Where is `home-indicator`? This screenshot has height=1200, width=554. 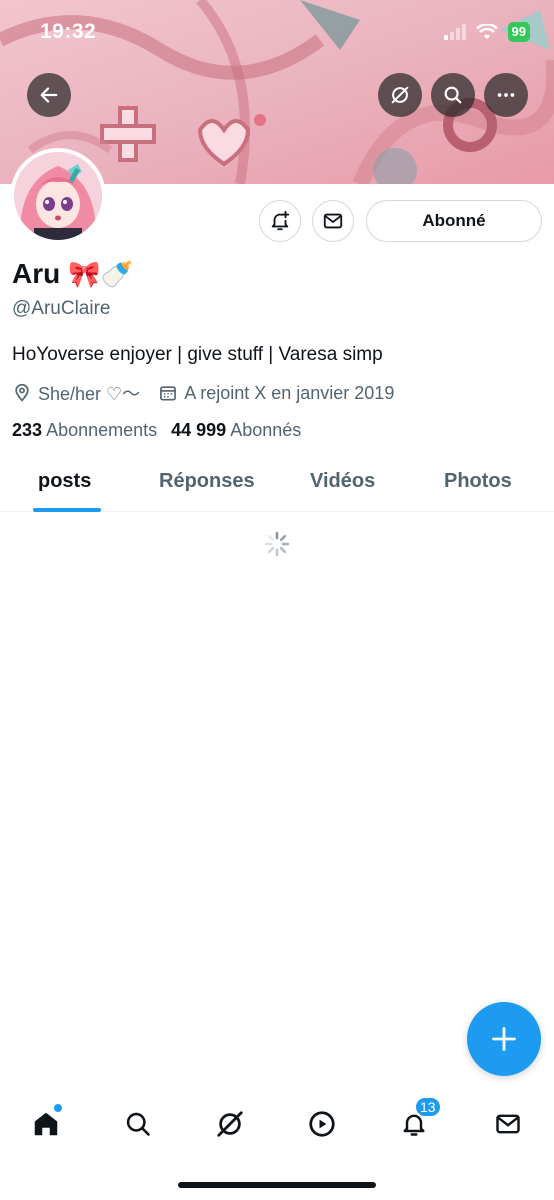
home-indicator is located at coordinates (277, 1185).